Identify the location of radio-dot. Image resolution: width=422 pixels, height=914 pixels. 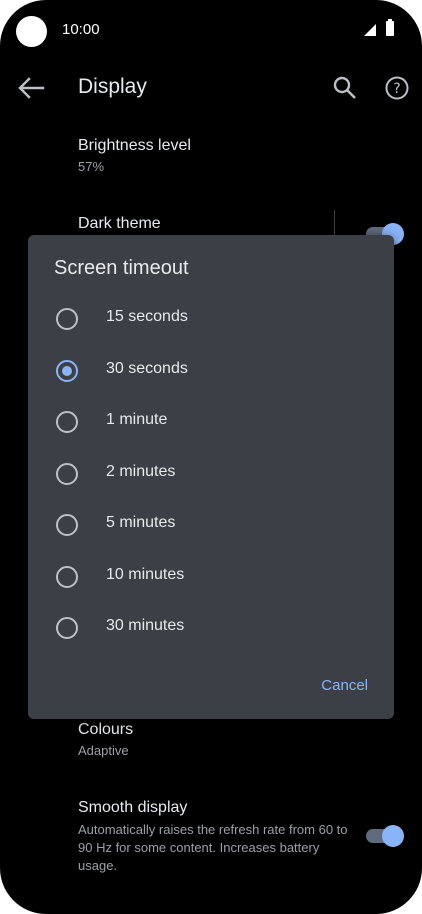
(67, 371).